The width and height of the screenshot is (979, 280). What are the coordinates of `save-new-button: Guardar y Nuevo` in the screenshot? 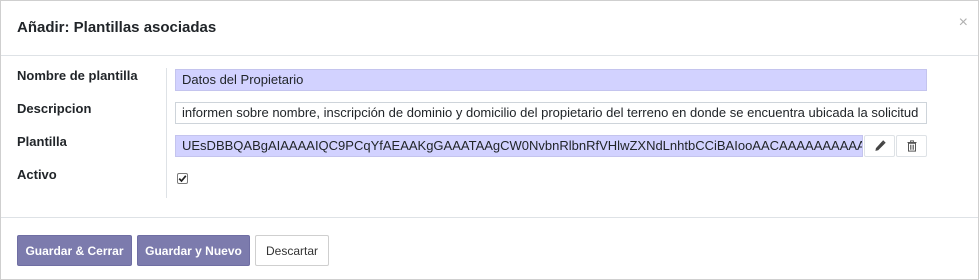 It's located at (193, 250).